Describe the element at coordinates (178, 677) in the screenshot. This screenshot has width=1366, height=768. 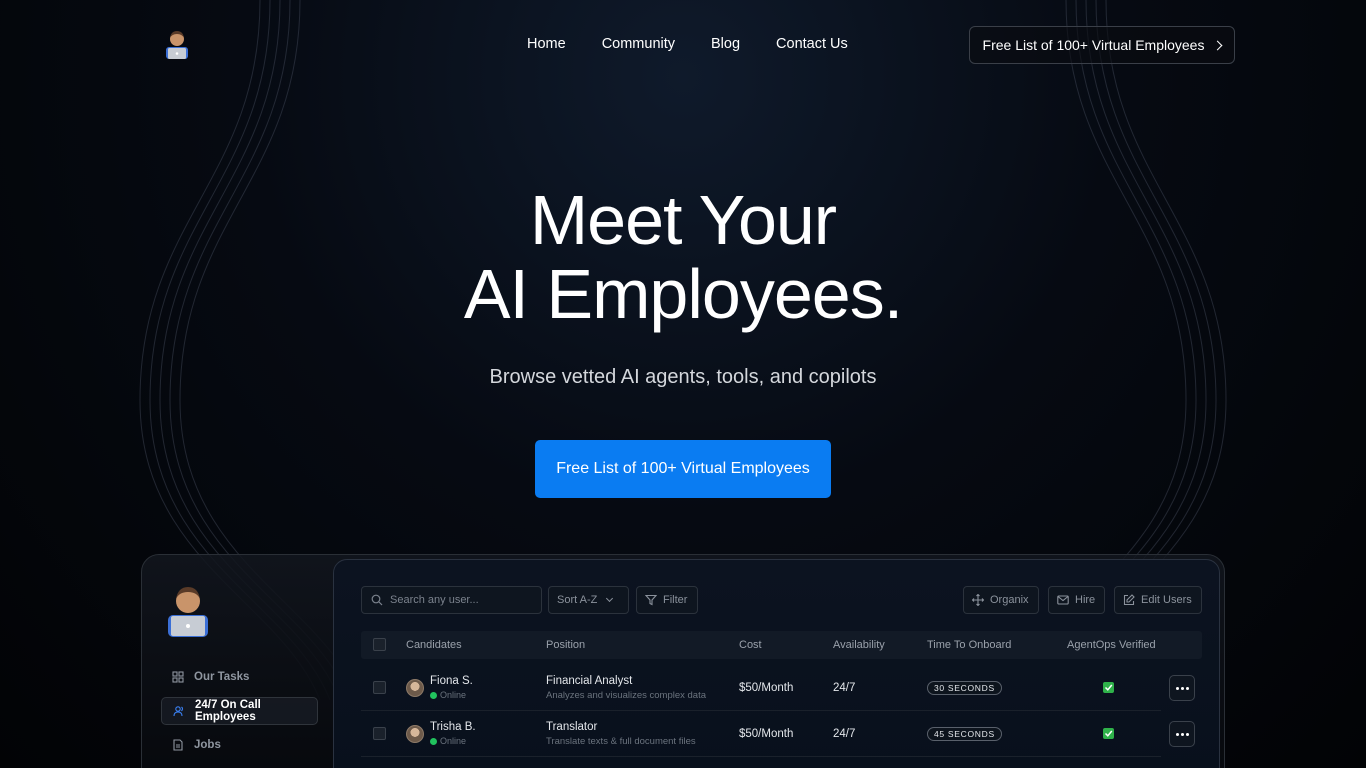
I see `grid-icon` at that location.